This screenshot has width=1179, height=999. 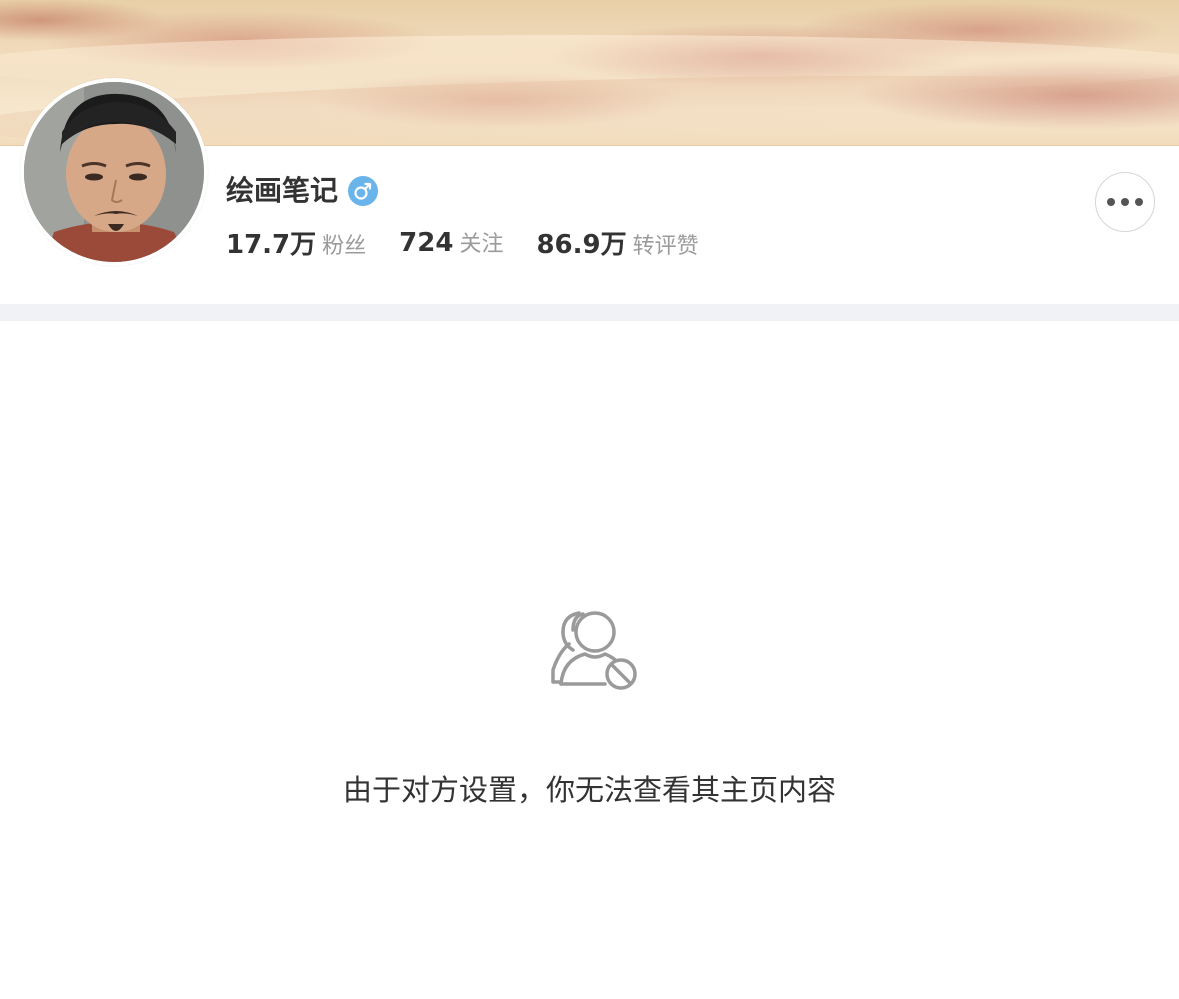 I want to click on more-options-button, so click(x=1125, y=202).